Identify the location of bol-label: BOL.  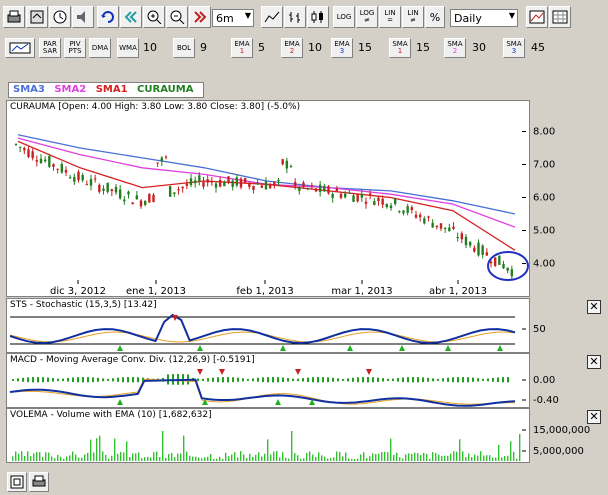
(184, 47).